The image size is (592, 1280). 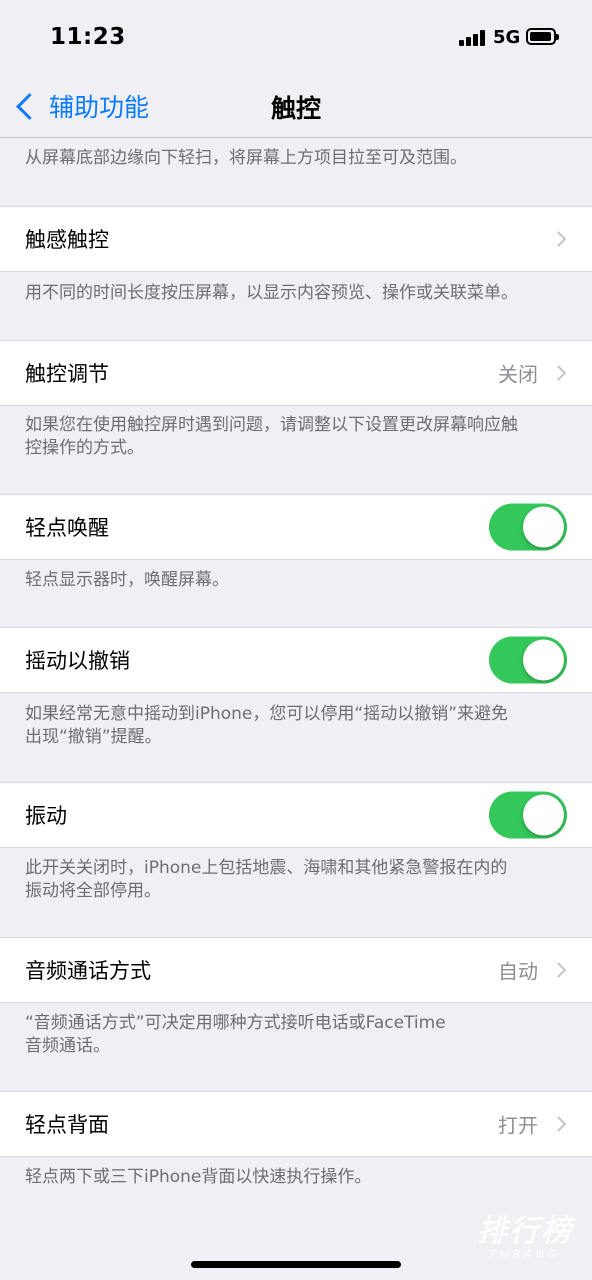 I want to click on network-type: 5G, so click(x=507, y=37).